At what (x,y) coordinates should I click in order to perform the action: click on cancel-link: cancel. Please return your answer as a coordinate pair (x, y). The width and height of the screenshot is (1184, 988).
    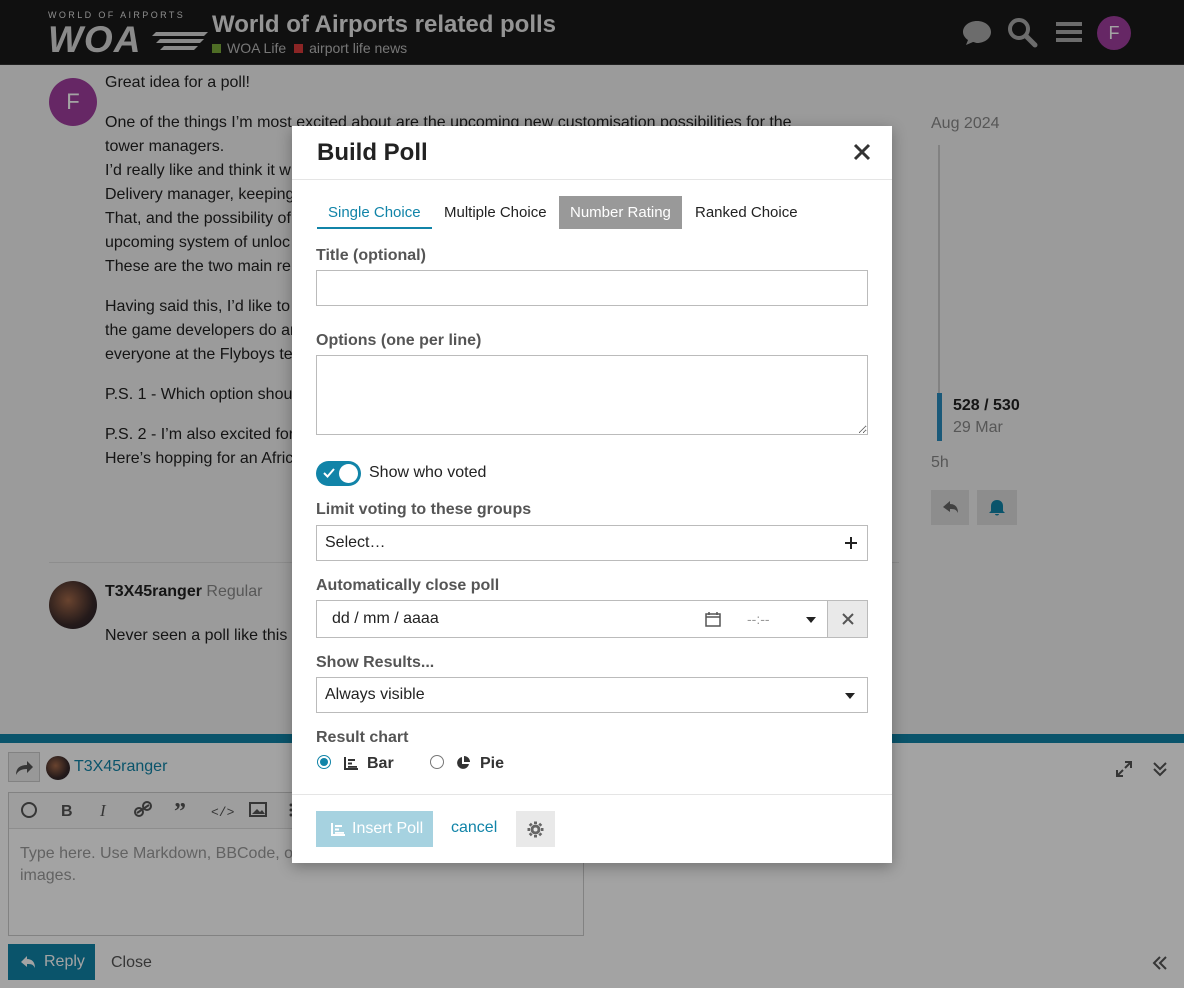
    Looking at the image, I should click on (474, 828).